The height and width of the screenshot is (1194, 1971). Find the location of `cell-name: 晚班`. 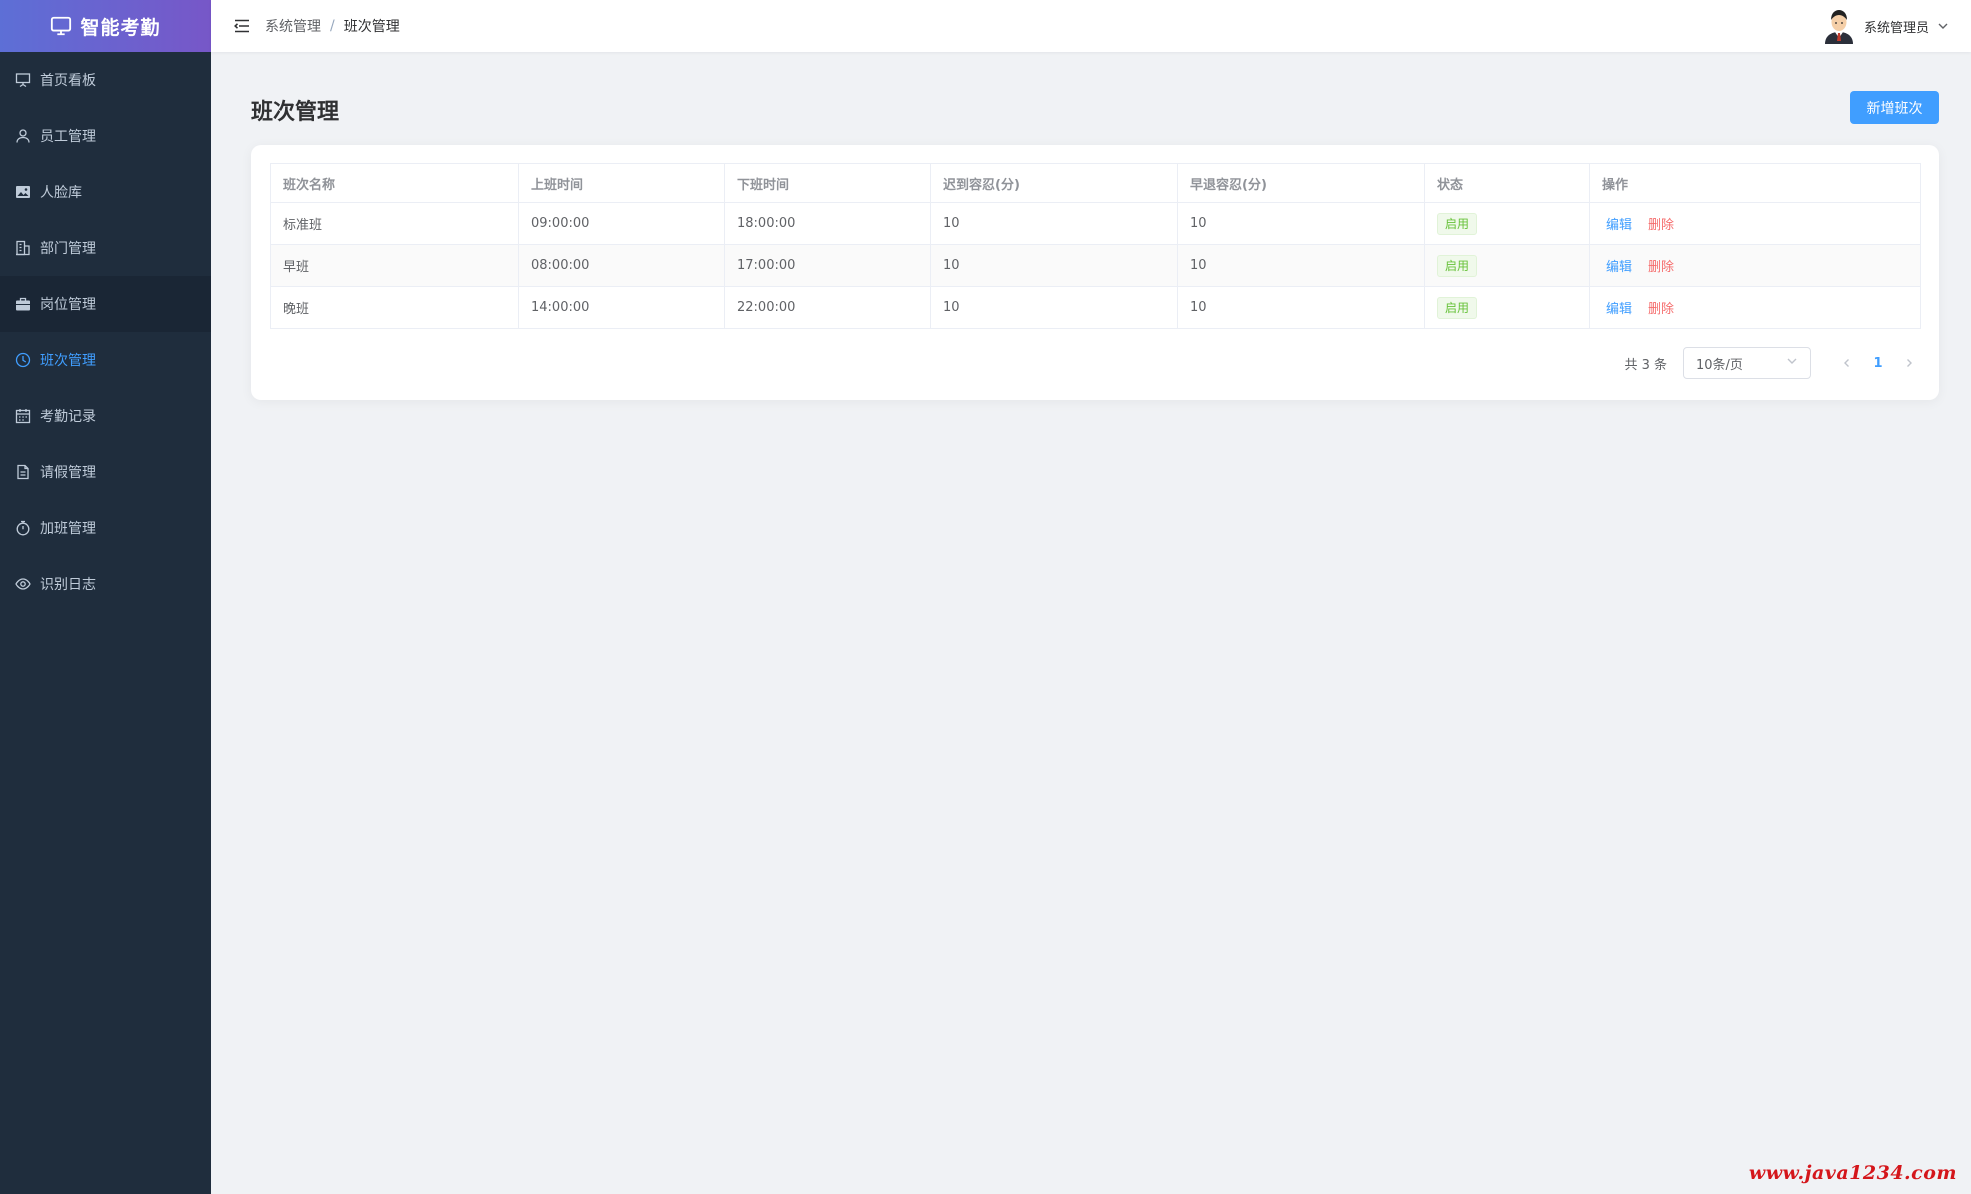

cell-name: 晚班 is located at coordinates (394, 307).